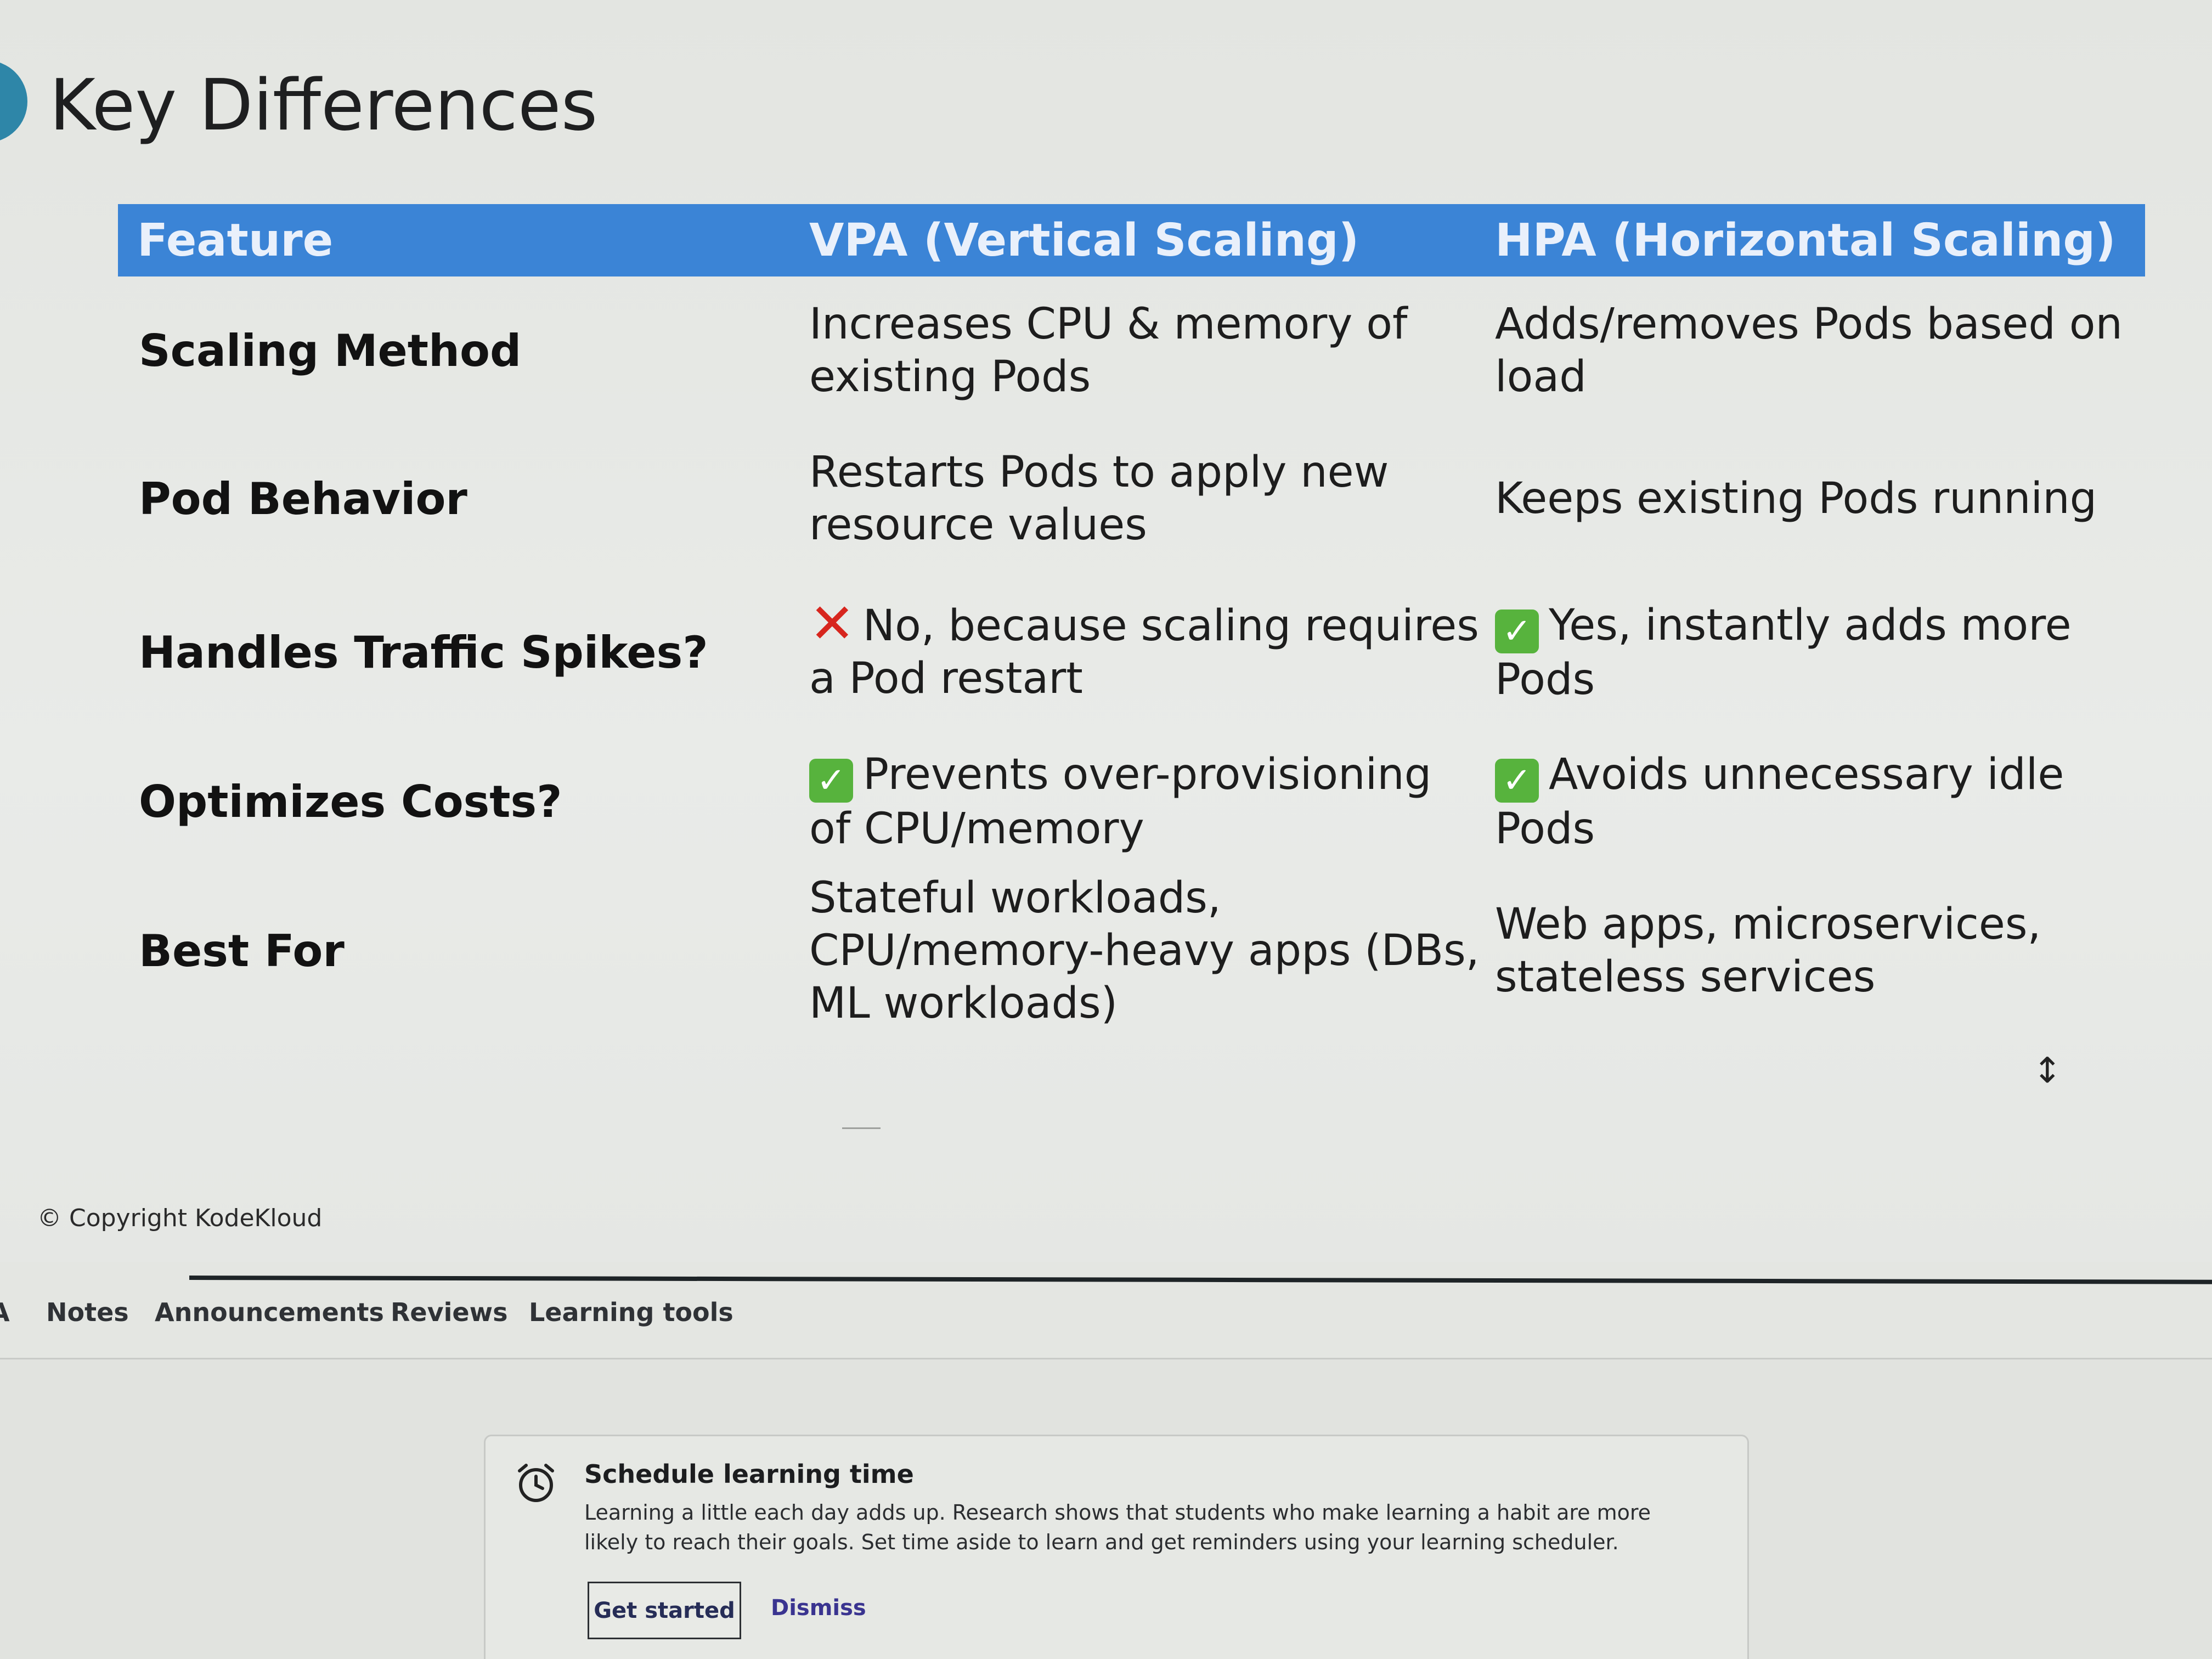 The width and height of the screenshot is (2212, 1659). What do you see at coordinates (1779, 802) in the screenshot?
I see `hpa-text: Avoids unnecessary idle Pods` at bounding box center [1779, 802].